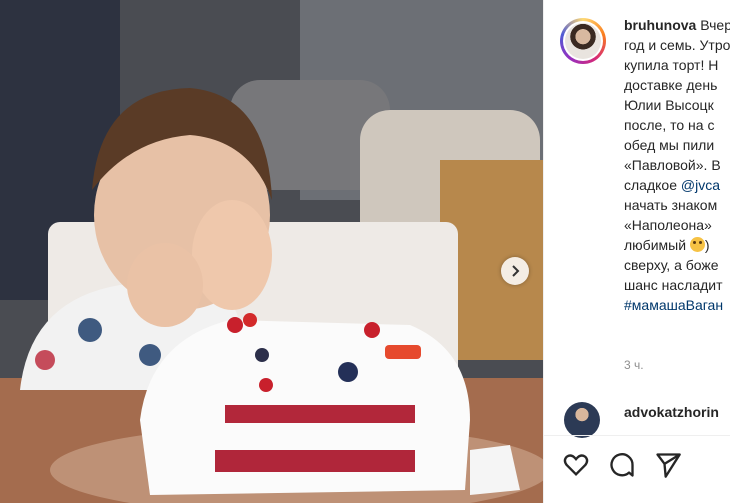 The height and width of the screenshot is (503, 730). I want to click on author-username: bruhunova, so click(660, 25).